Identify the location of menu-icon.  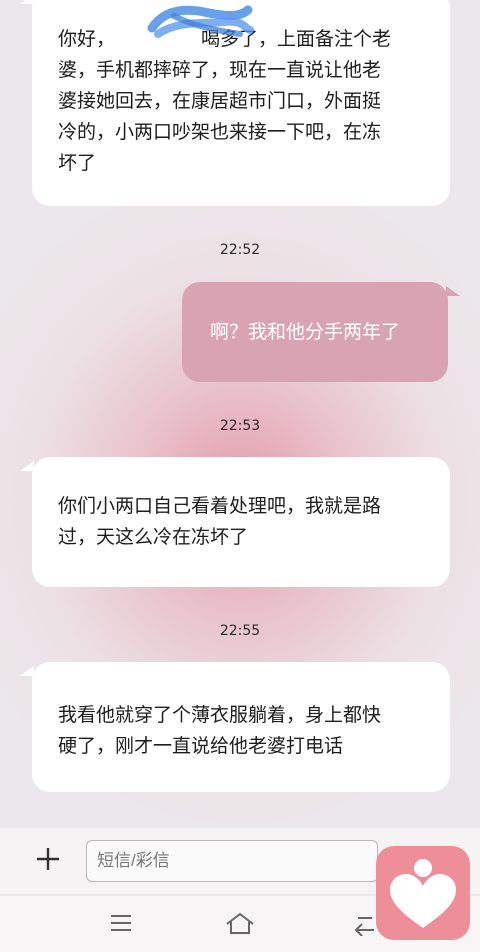
(121, 923).